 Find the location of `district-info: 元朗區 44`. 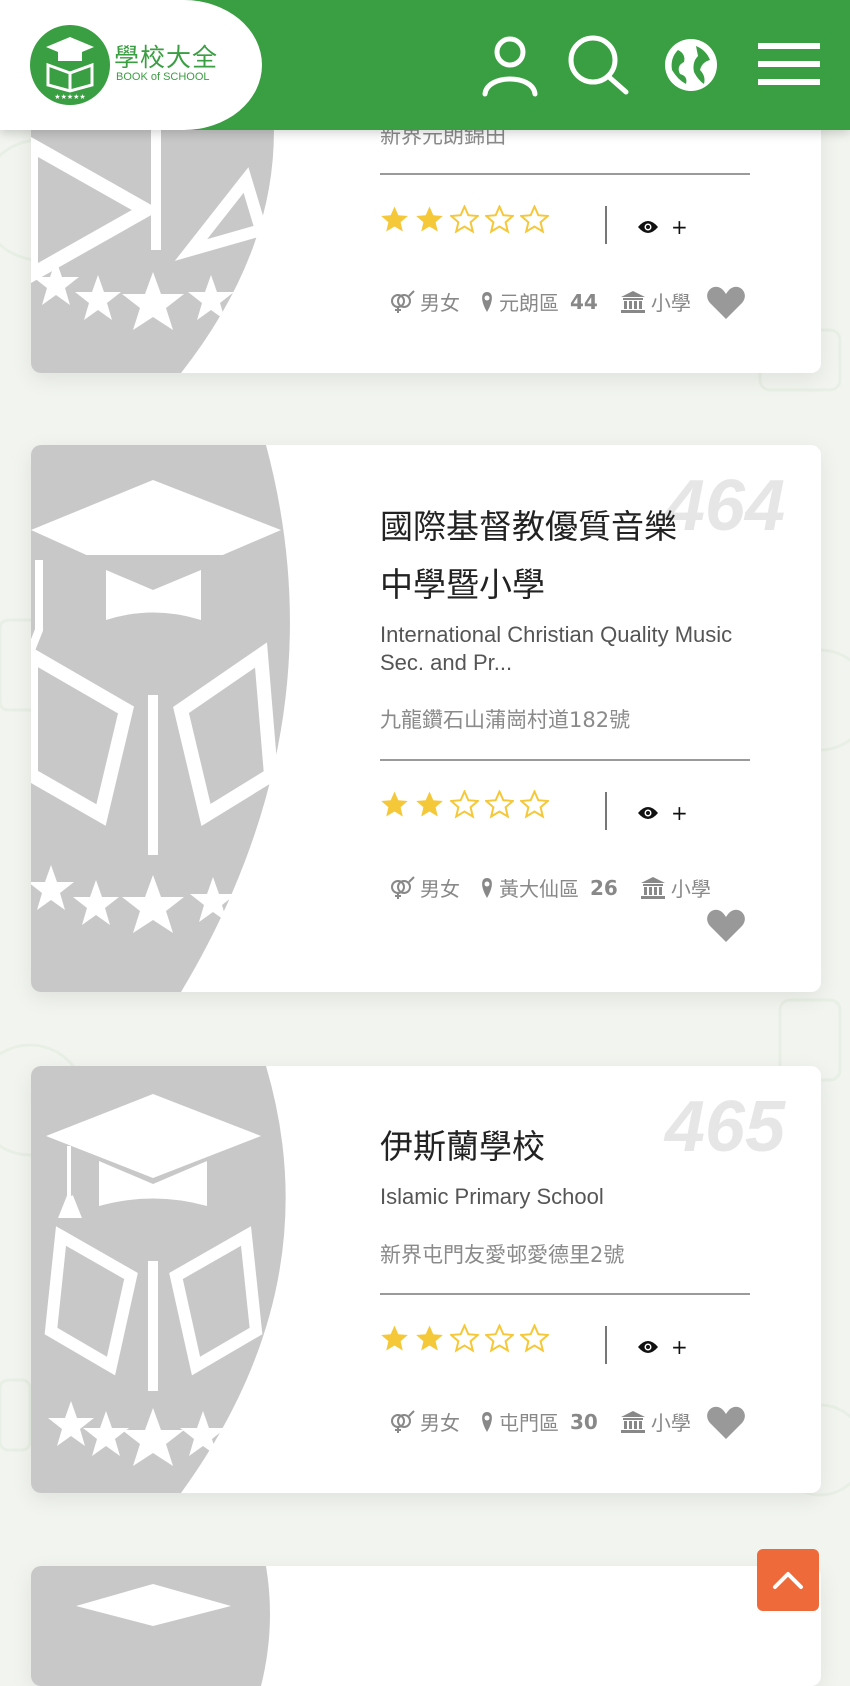

district-info: 元朗區 44 is located at coordinates (539, 301).